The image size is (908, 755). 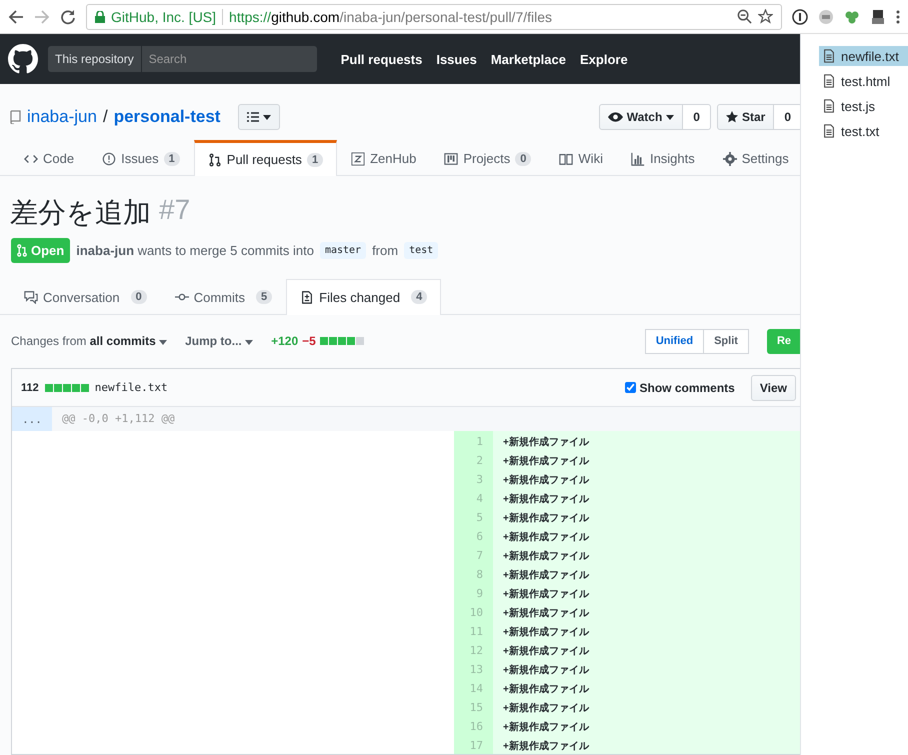 I want to click on file-list-item: test.js, so click(x=863, y=106).